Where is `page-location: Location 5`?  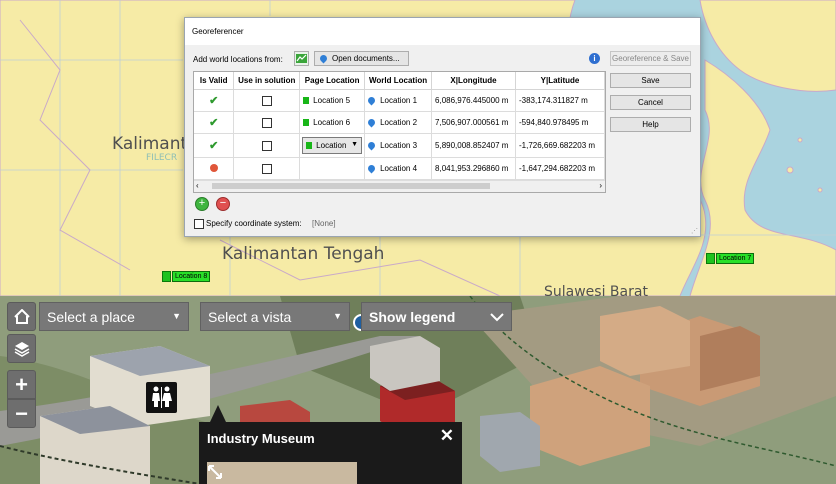
page-location: Location 5 is located at coordinates (332, 100).